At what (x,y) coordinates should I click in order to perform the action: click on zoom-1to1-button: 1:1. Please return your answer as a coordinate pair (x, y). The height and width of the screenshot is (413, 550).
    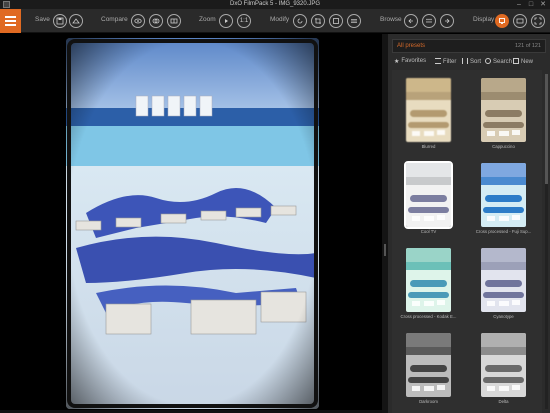
    Looking at the image, I should click on (244, 21).